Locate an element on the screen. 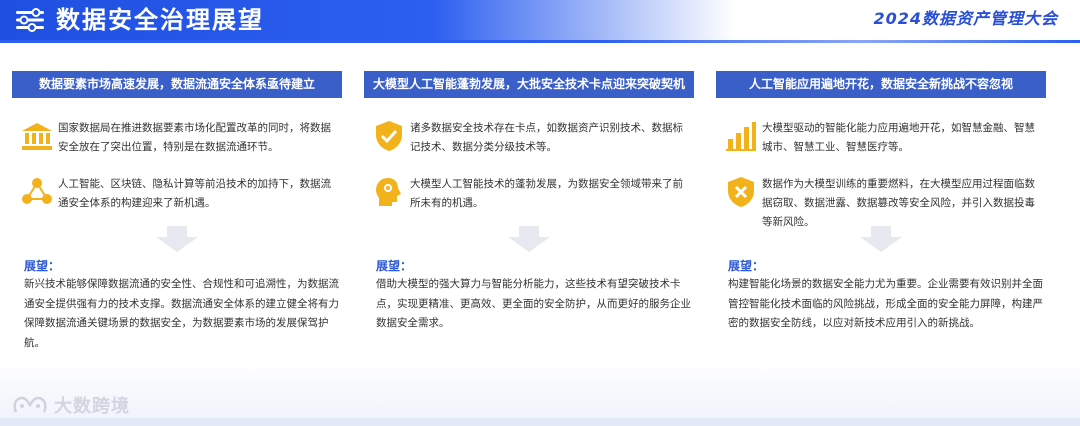  ai-head-icon is located at coordinates (388, 192).